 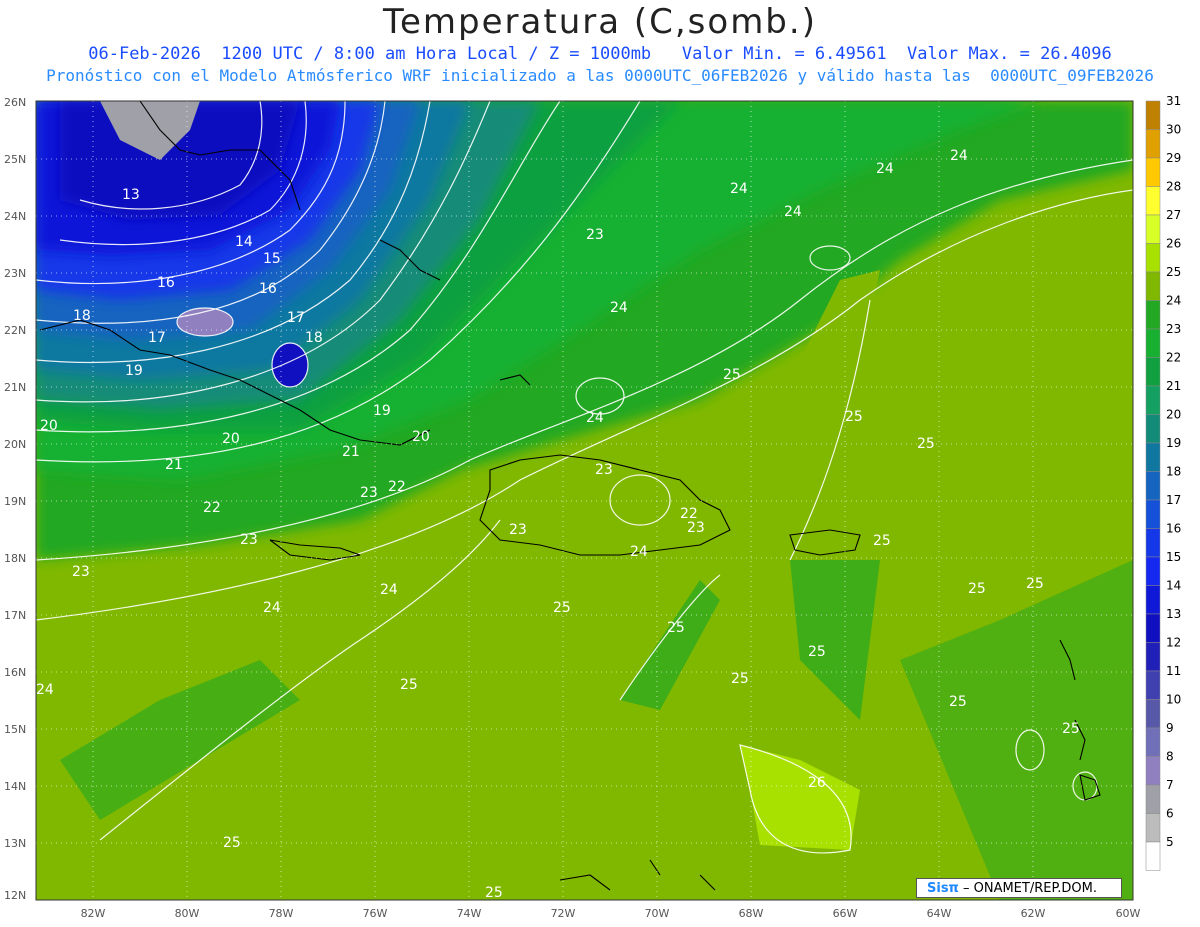 What do you see at coordinates (134, 371) in the screenshot?
I see `contour-label: 19` at bounding box center [134, 371].